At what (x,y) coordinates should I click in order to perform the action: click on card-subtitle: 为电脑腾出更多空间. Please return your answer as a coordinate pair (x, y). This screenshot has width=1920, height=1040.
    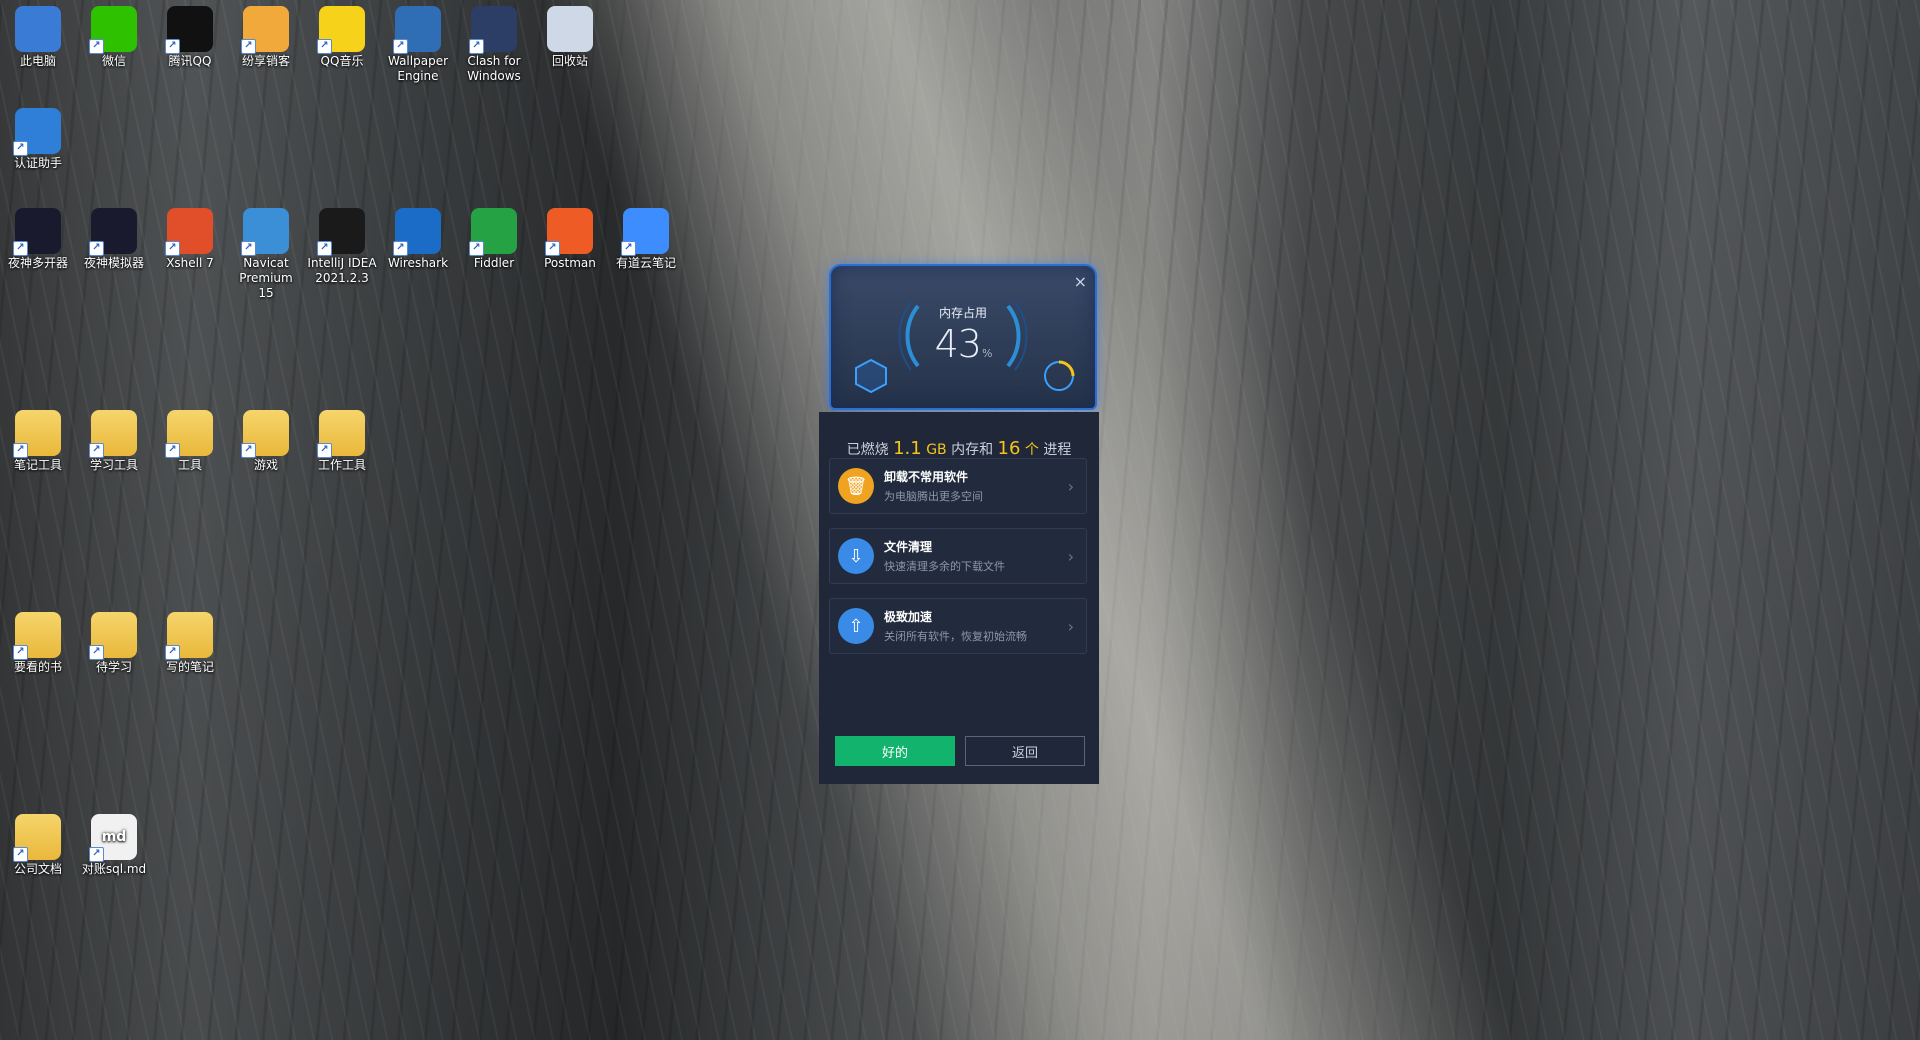
    Looking at the image, I should click on (933, 496).